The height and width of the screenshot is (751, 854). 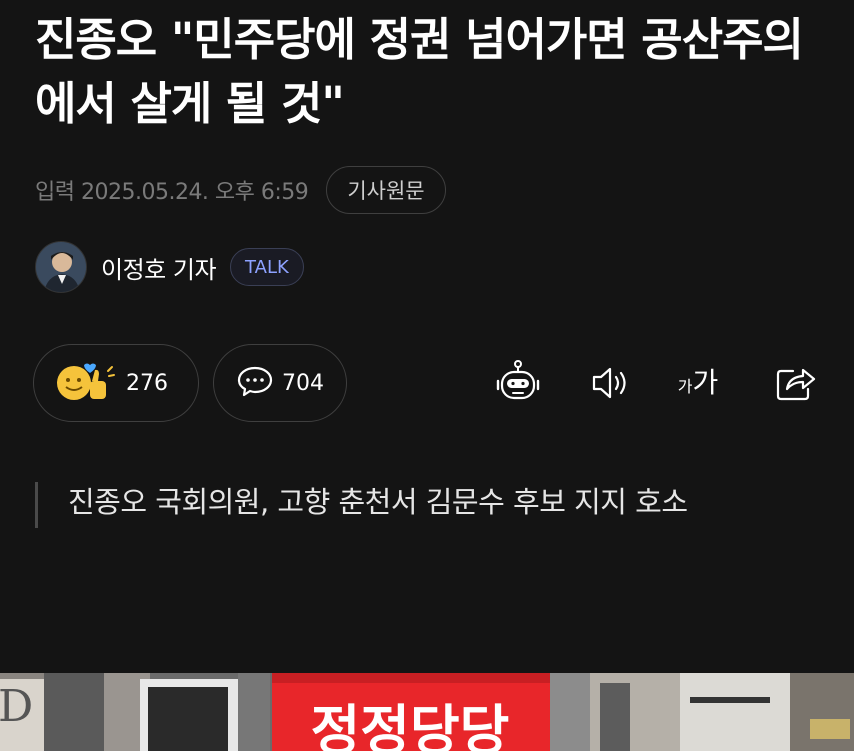 What do you see at coordinates (685, 386) in the screenshot?
I see `font-size-small-label: 가` at bounding box center [685, 386].